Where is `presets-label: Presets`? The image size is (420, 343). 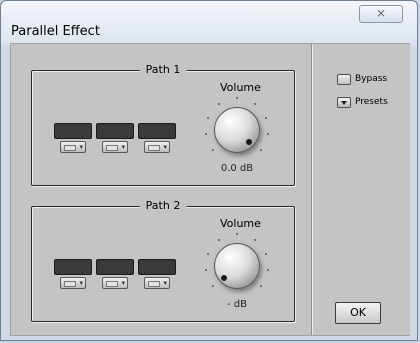 presets-label: Presets is located at coordinates (371, 102).